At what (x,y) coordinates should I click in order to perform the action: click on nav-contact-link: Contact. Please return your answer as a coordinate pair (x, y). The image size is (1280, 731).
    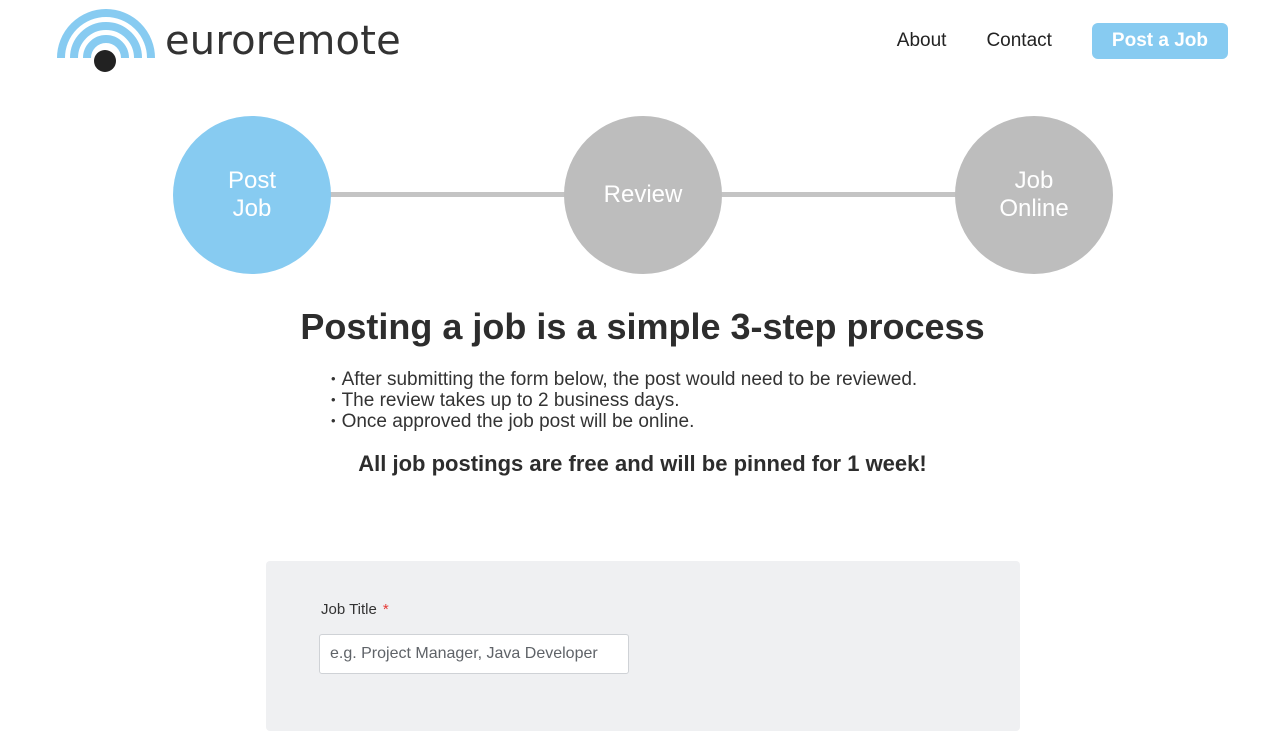
    Looking at the image, I should click on (1018, 41).